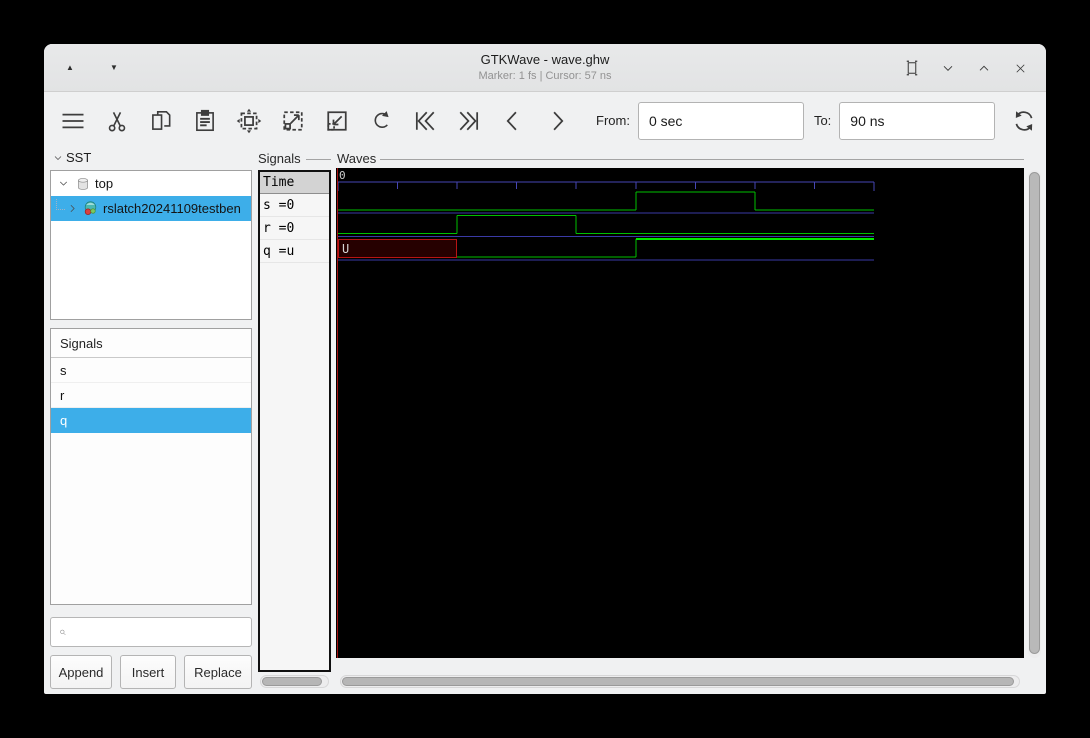 This screenshot has height=738, width=1090. I want to click on hamburger-menu-icon, so click(73, 120).